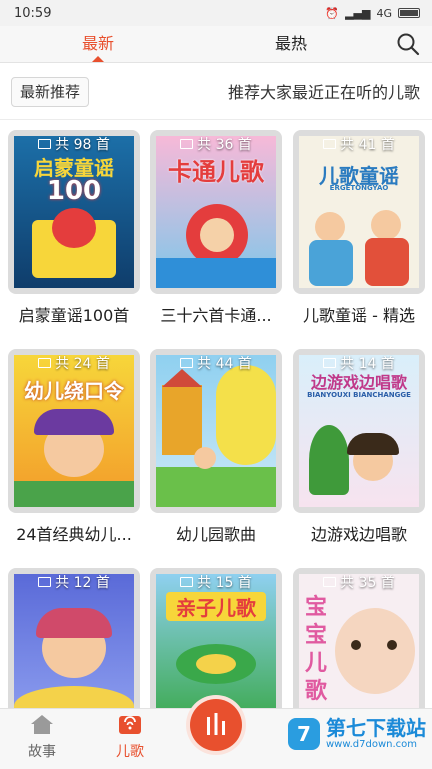 This screenshot has width=432, height=769. I want to click on track-count: 共 41 首, so click(359, 144).